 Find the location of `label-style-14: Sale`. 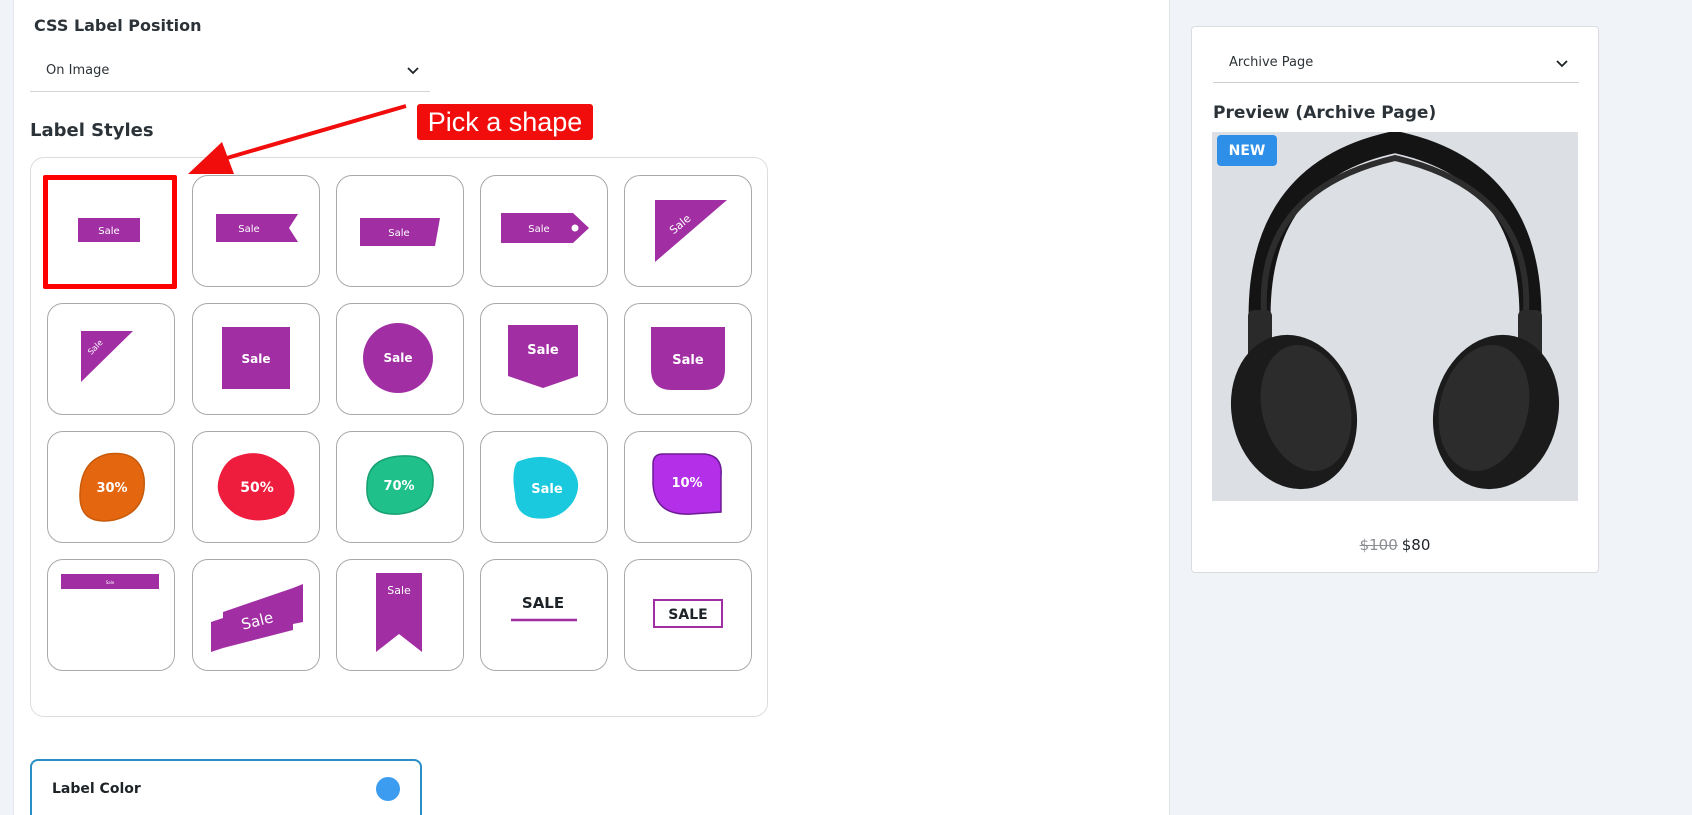

label-style-14: Sale is located at coordinates (544, 487).